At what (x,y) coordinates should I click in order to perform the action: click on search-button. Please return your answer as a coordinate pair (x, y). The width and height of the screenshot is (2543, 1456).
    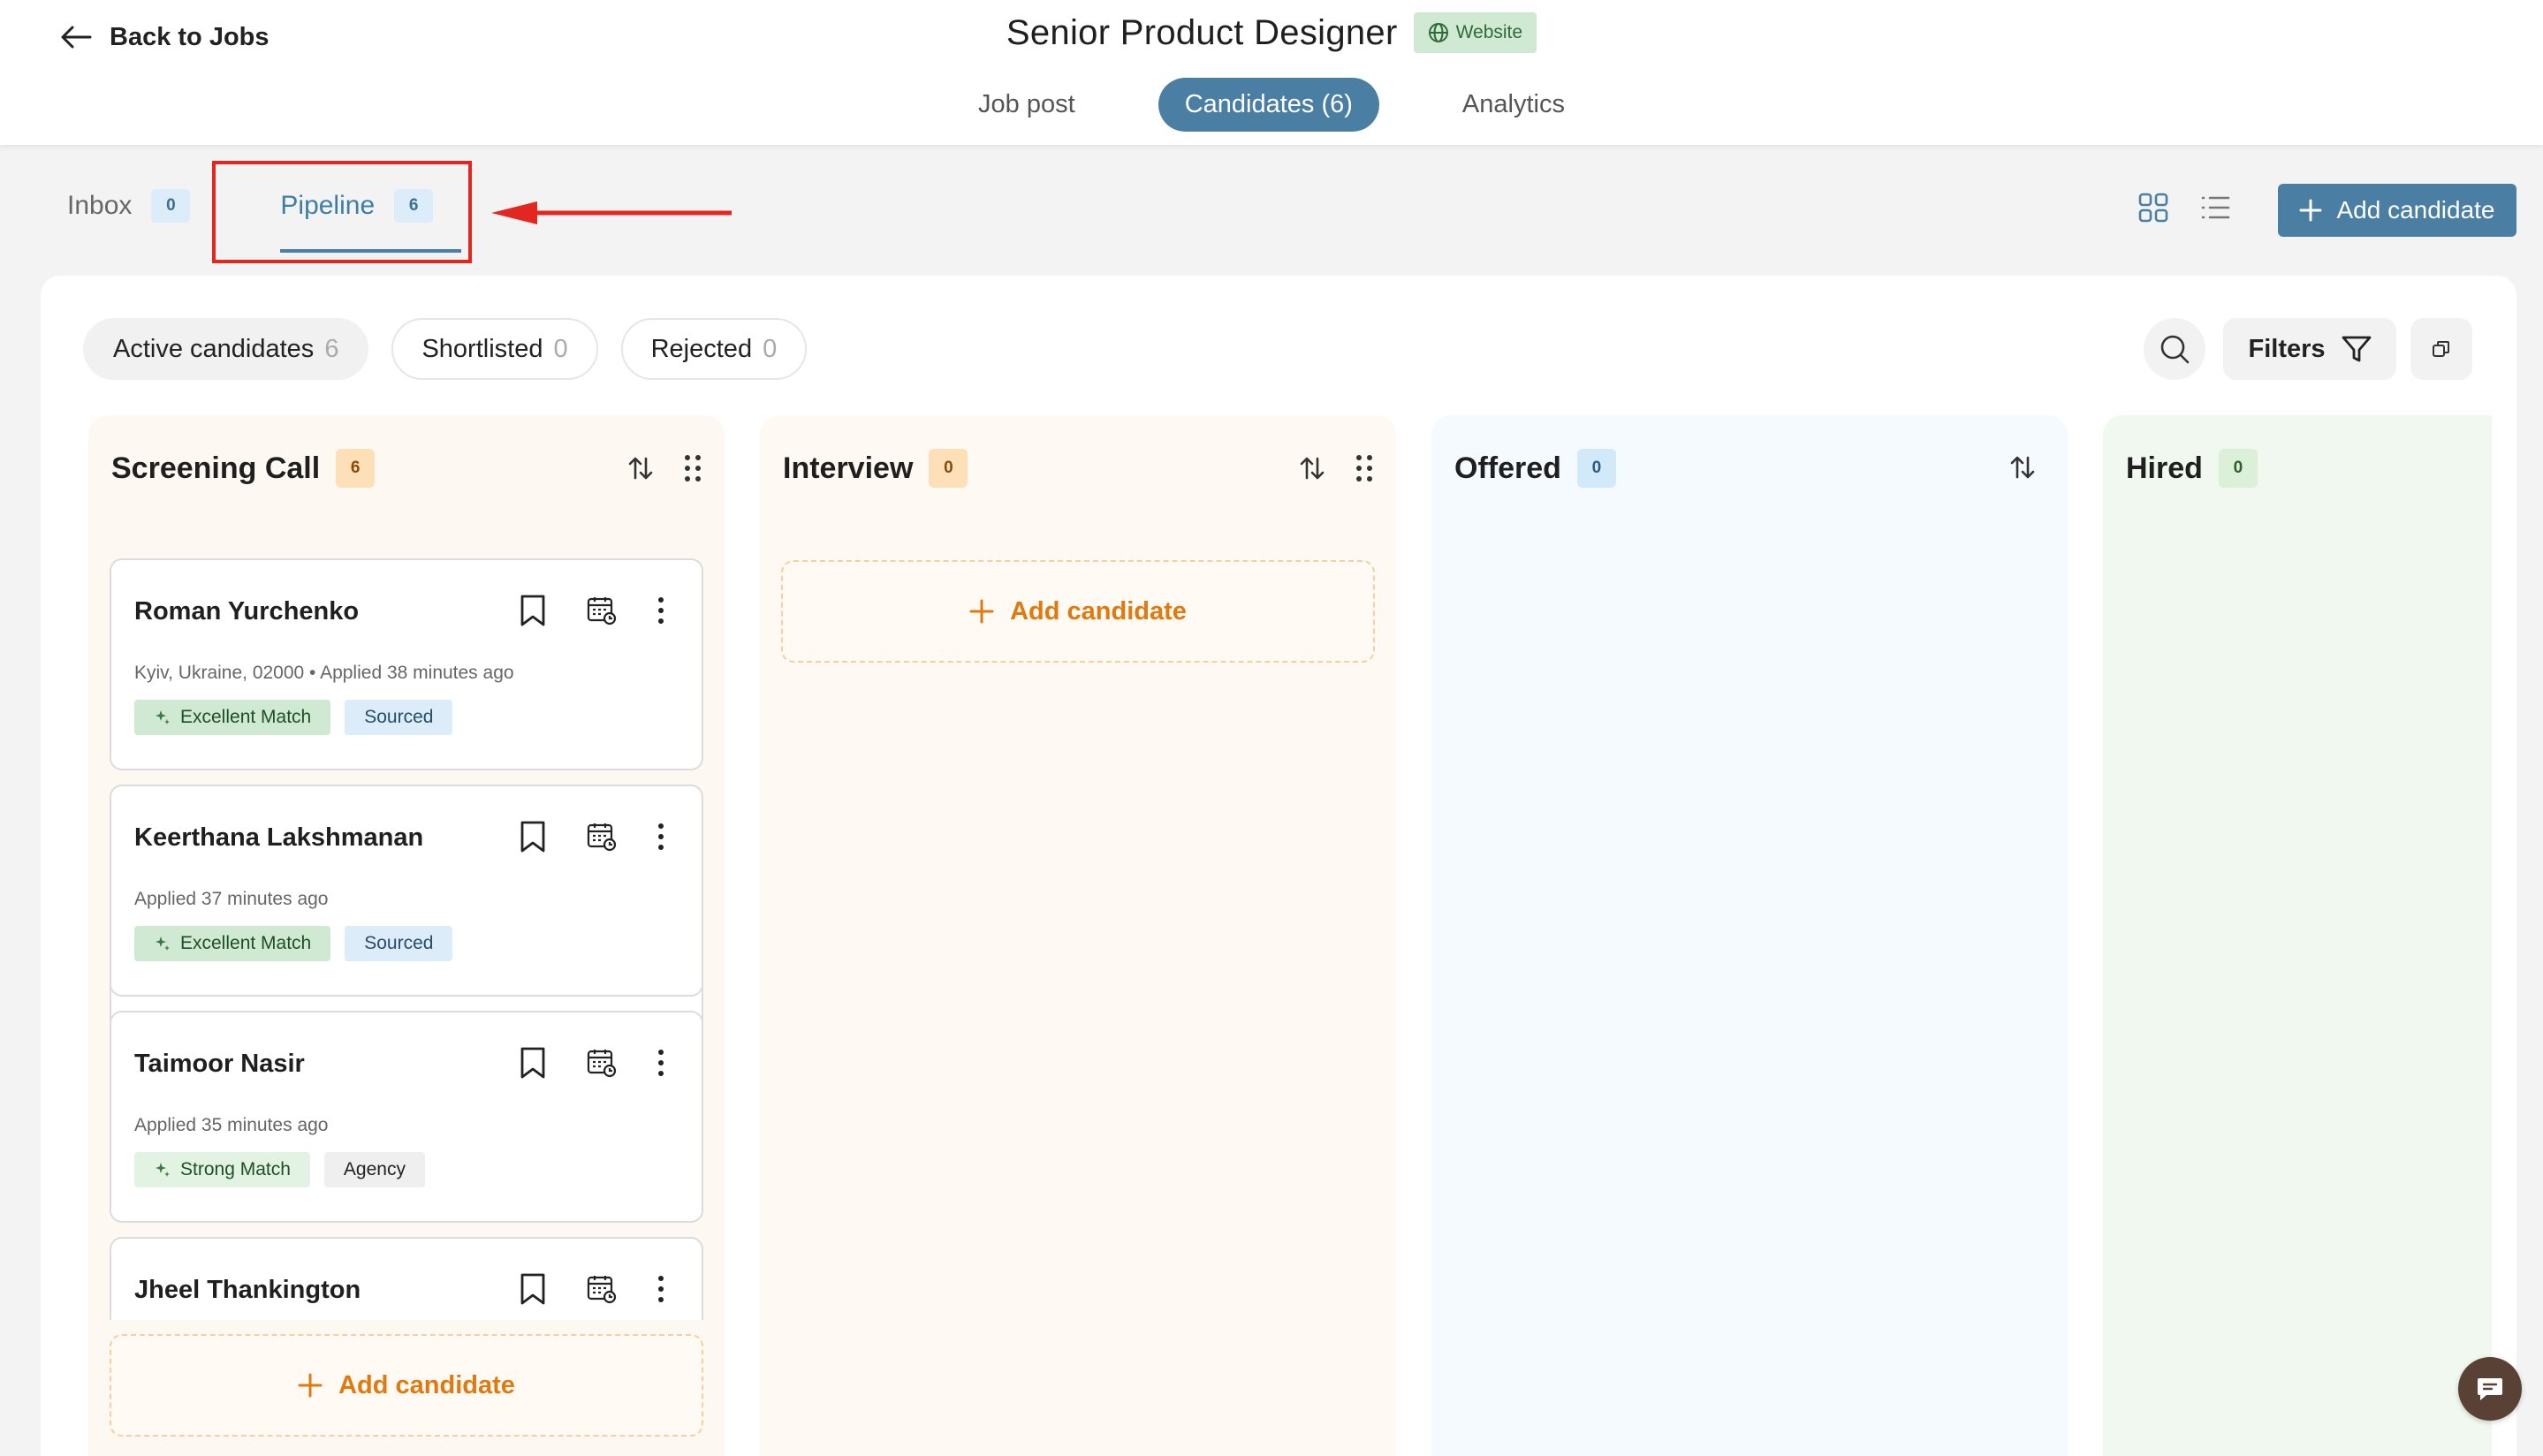
    Looking at the image, I should click on (2174, 349).